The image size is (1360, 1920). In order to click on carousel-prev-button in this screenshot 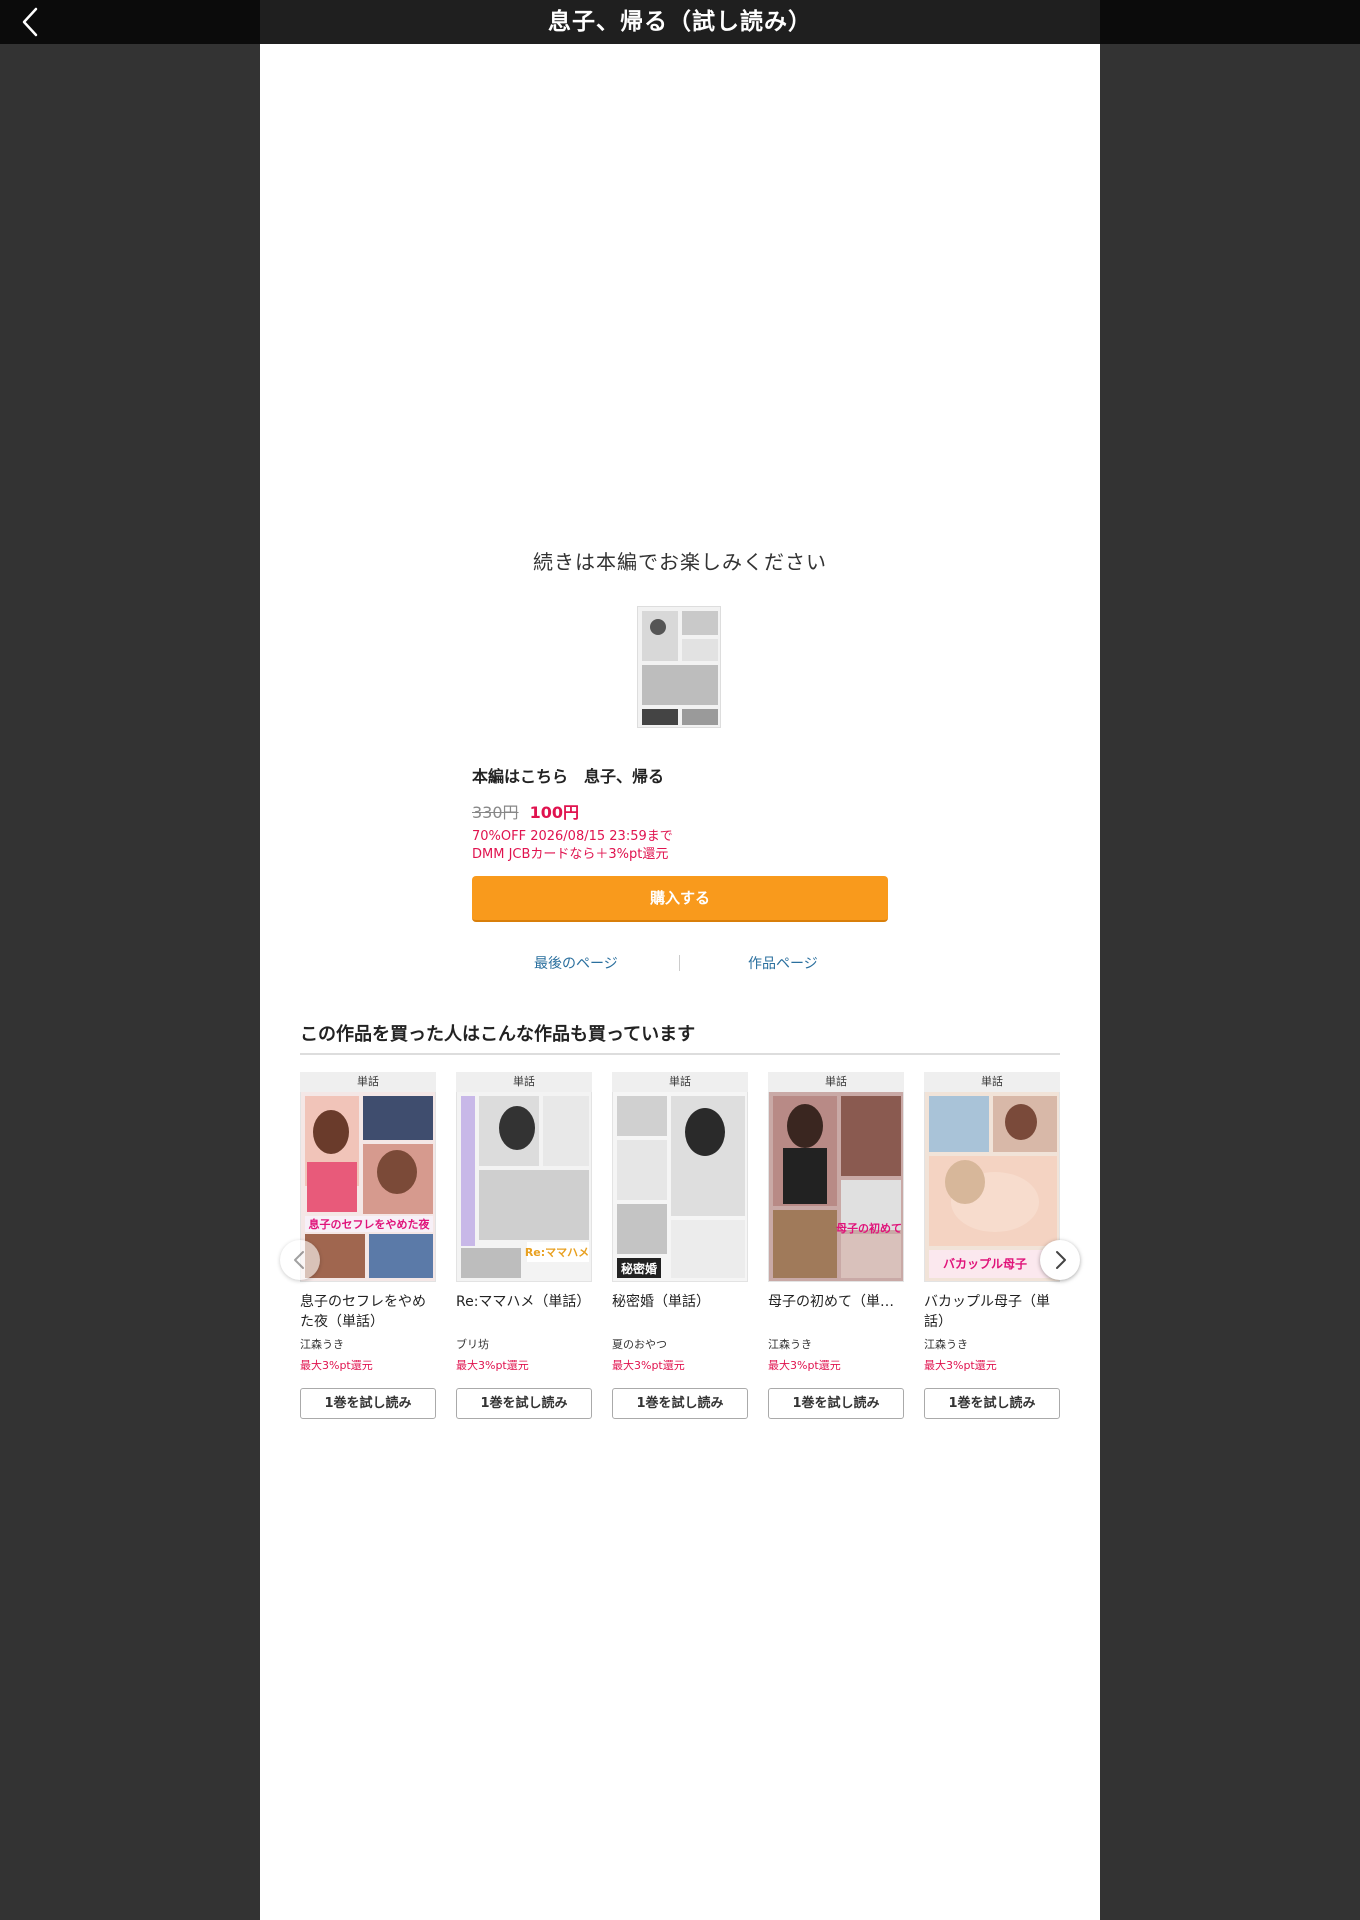, I will do `click(300, 1260)`.